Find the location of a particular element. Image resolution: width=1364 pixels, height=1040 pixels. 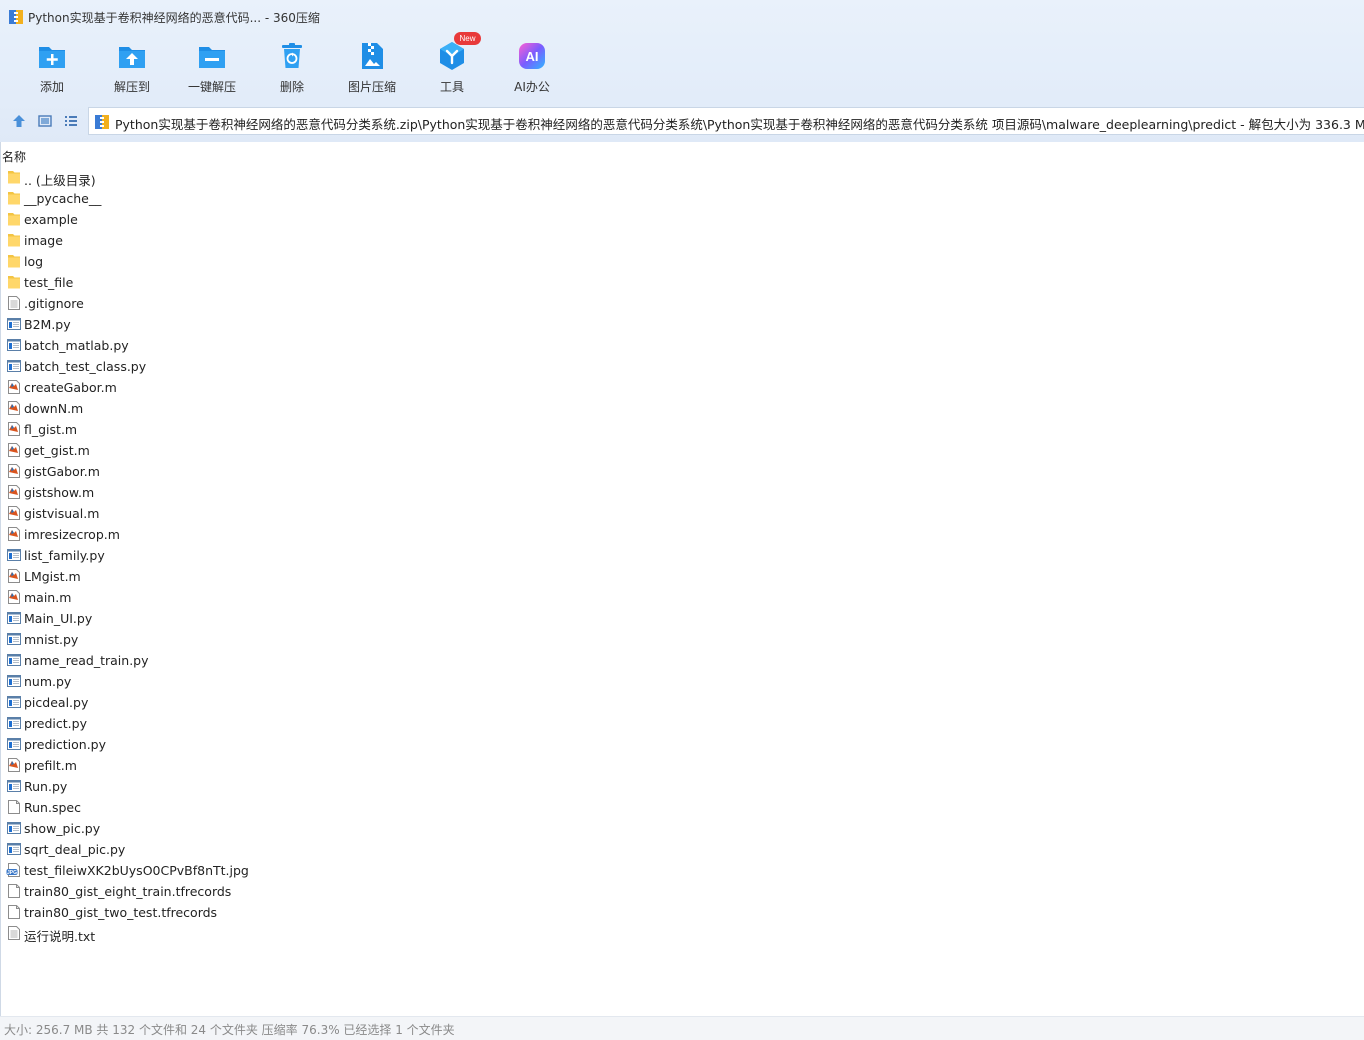

file-row: prediction.py is located at coordinates (682, 744).